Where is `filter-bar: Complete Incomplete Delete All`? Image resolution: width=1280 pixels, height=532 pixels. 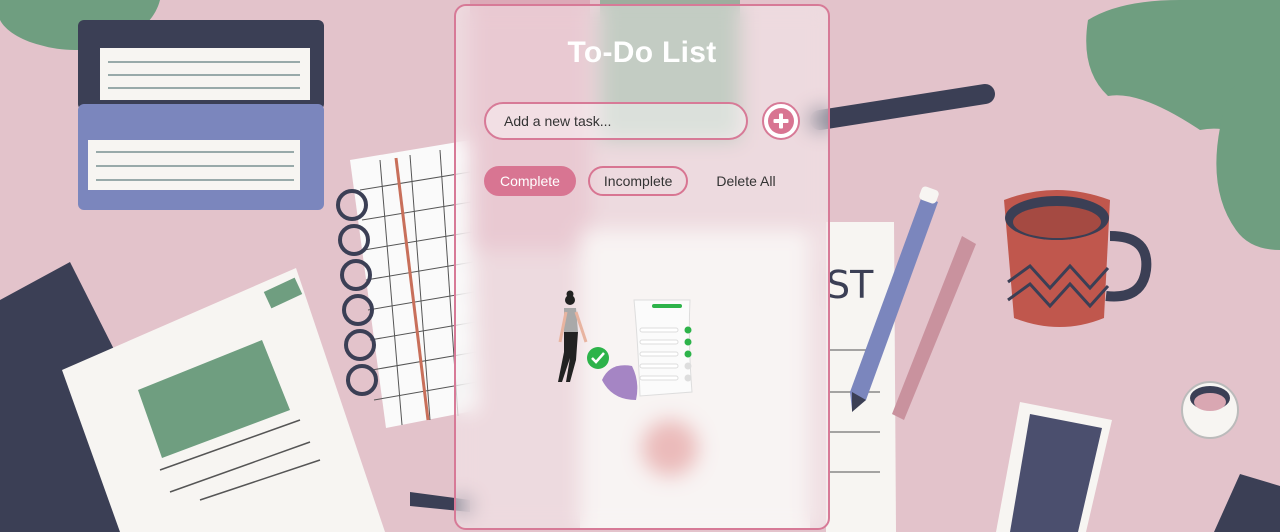
filter-bar: Complete Incomplete Delete All is located at coordinates (638, 181).